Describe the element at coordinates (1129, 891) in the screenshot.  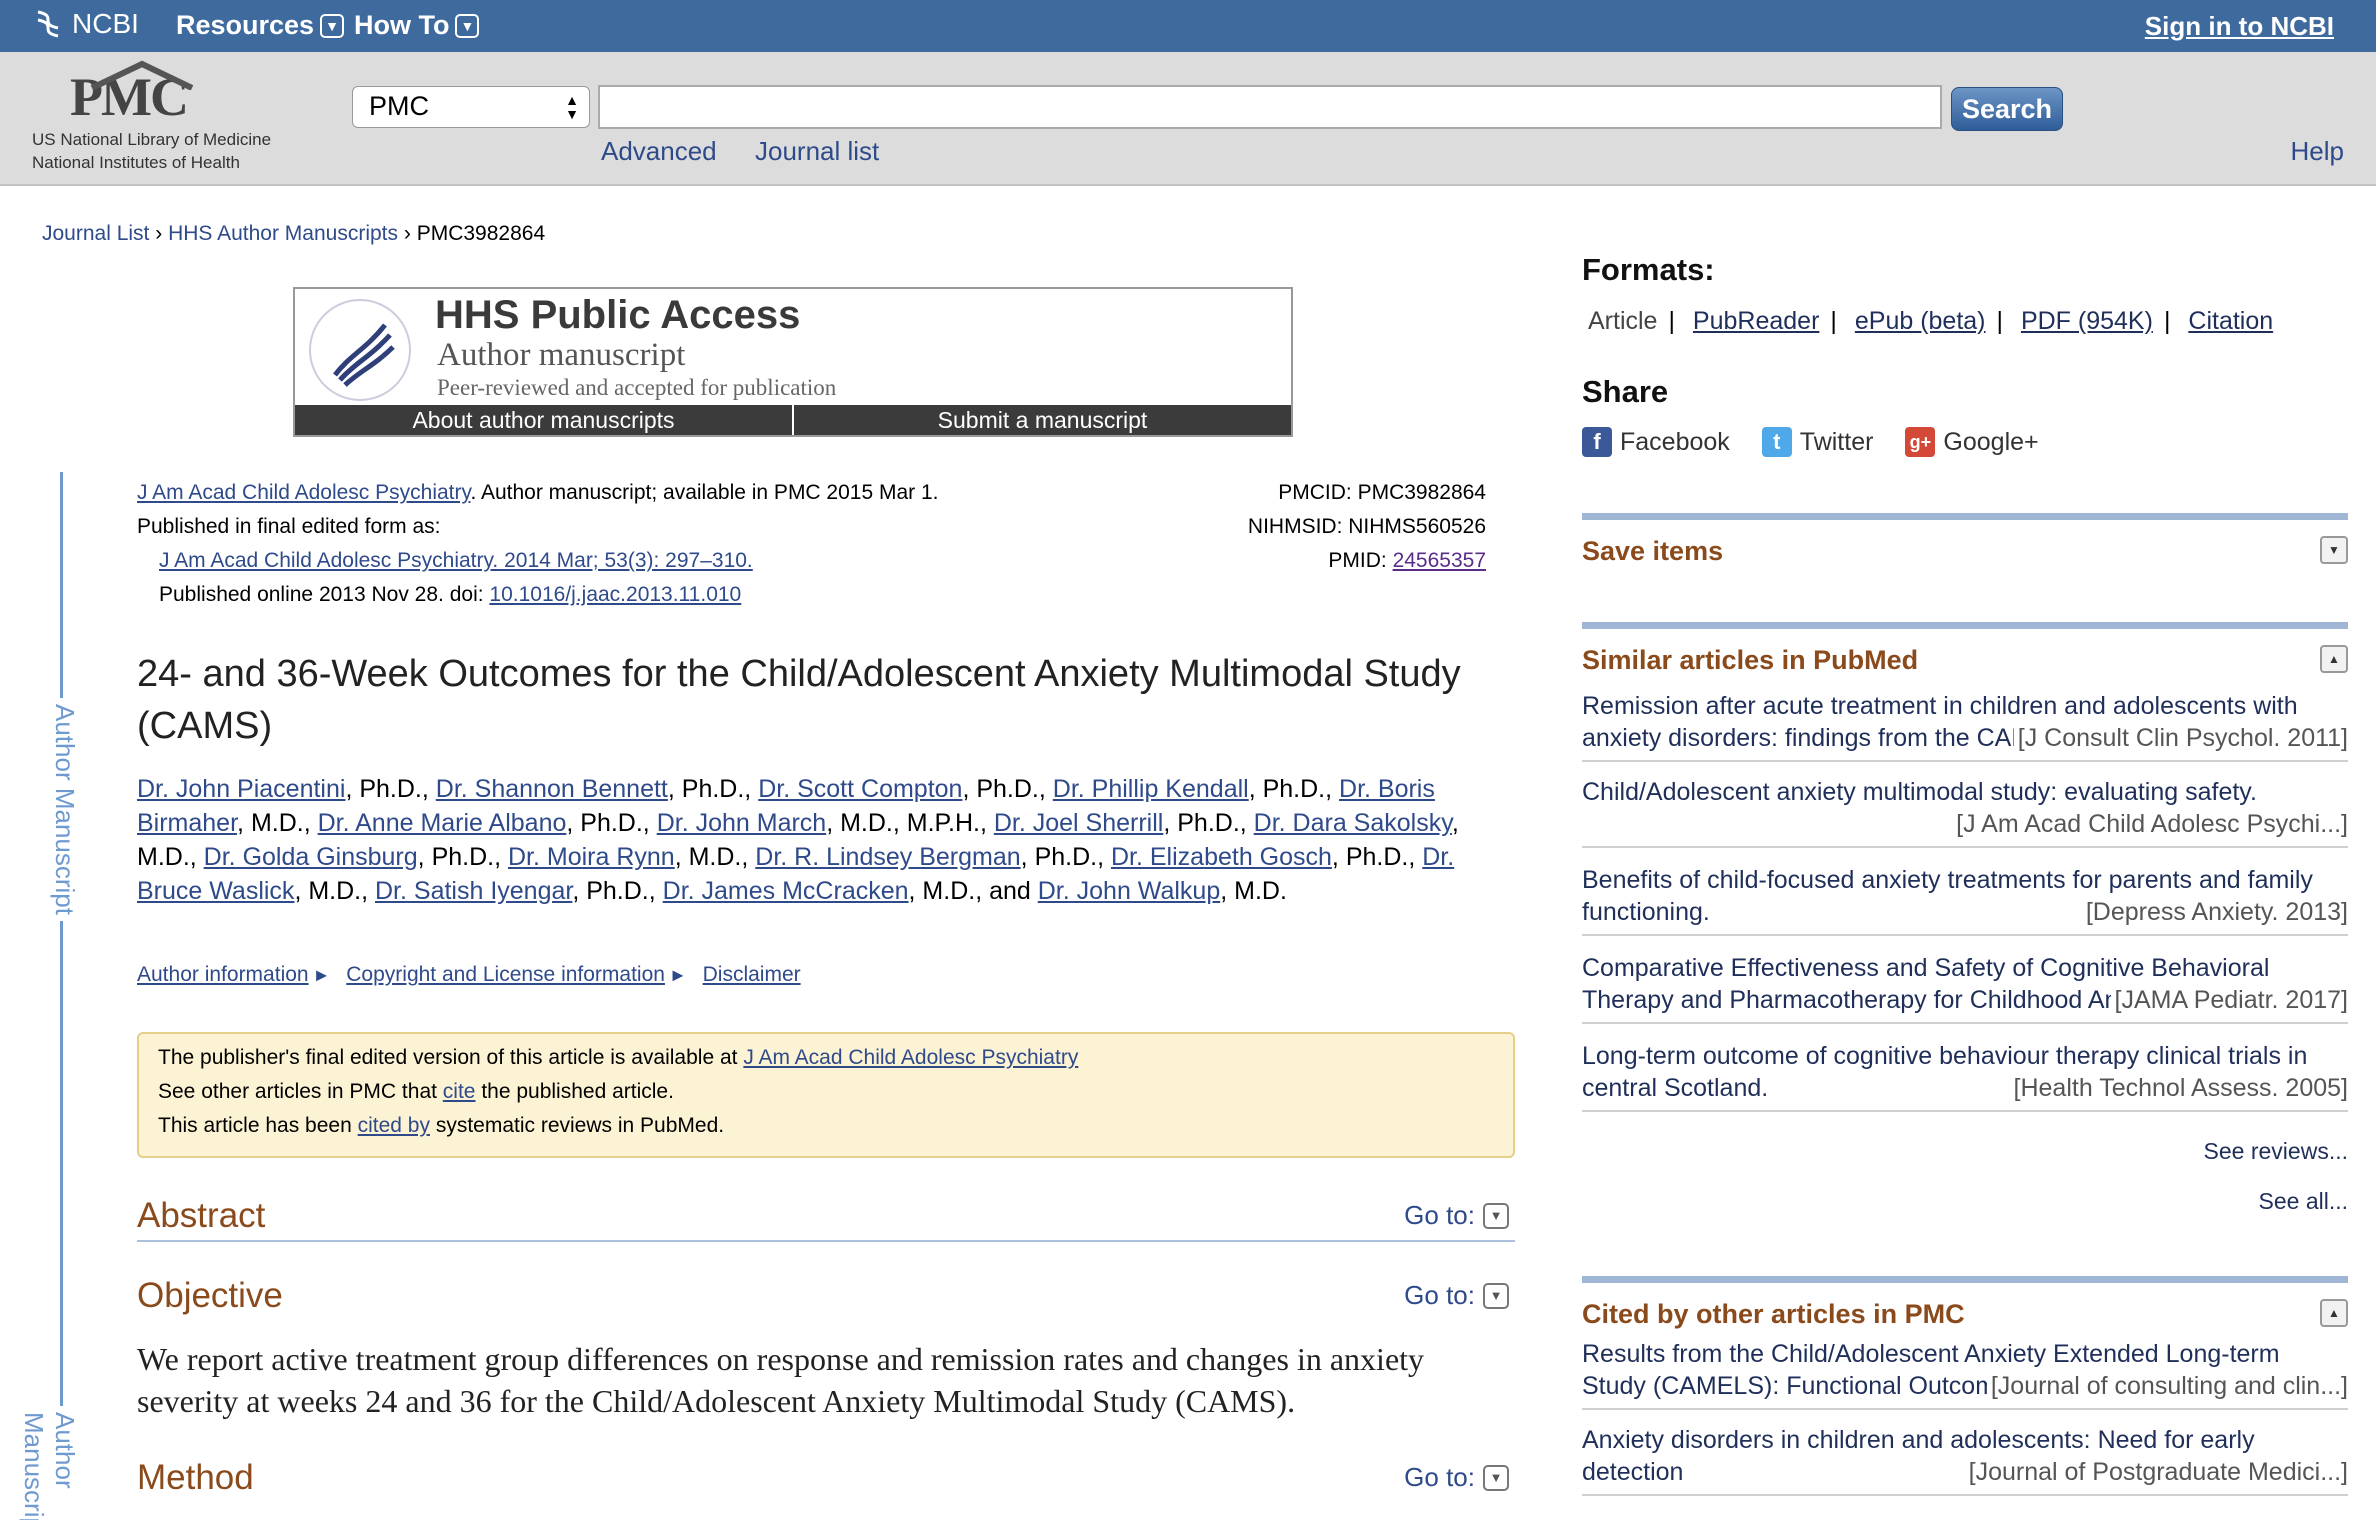
I see `author-link: Dr. John Walkup` at that location.